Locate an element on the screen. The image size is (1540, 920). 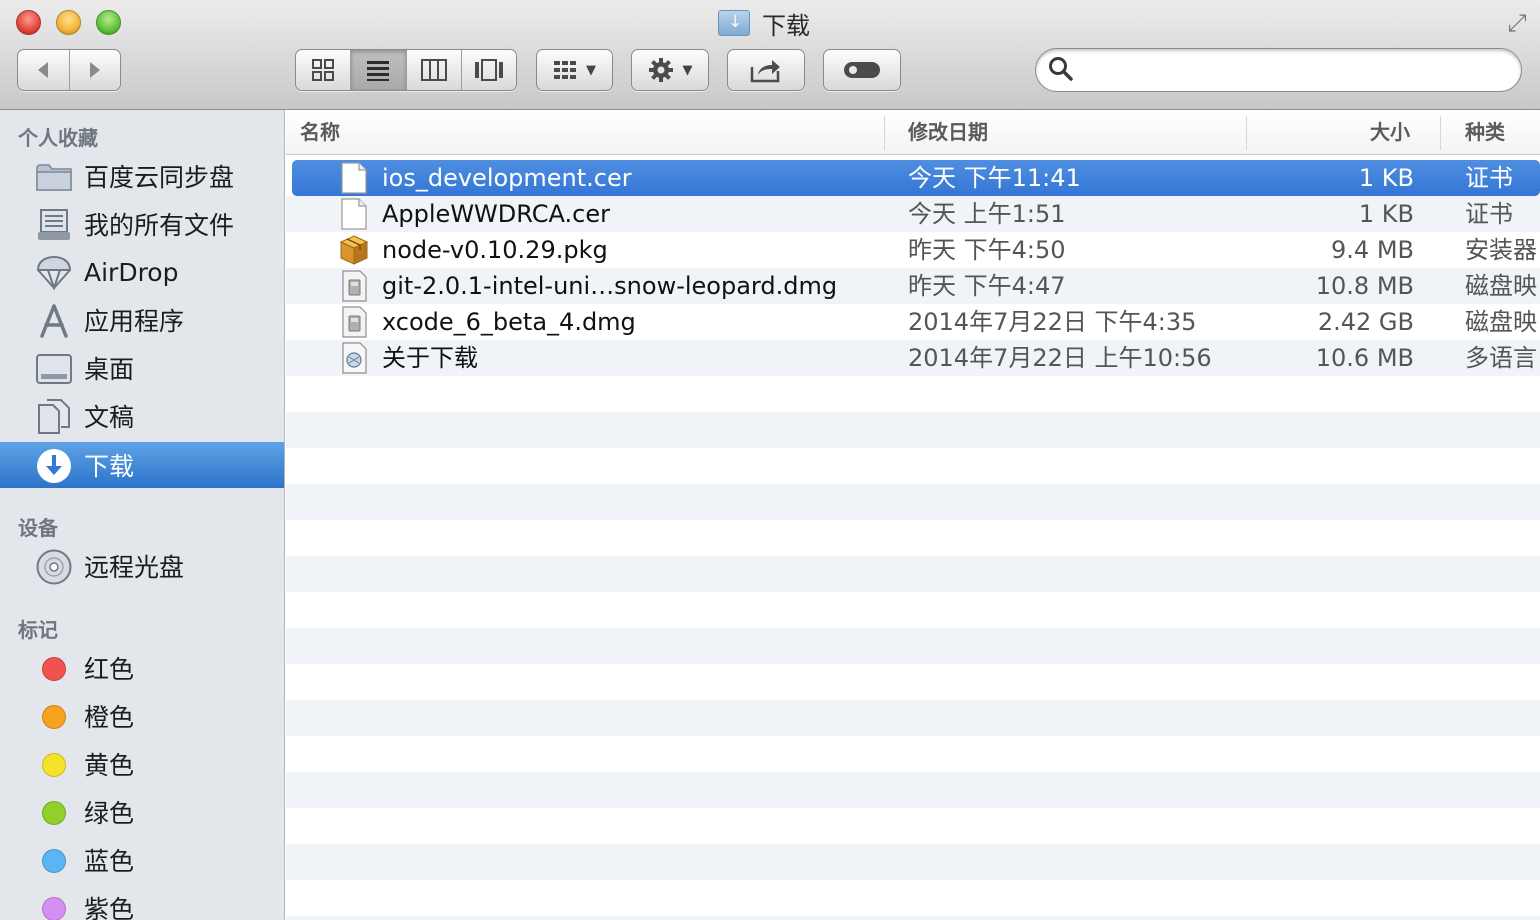
grid-icon is located at coordinates (323, 70).